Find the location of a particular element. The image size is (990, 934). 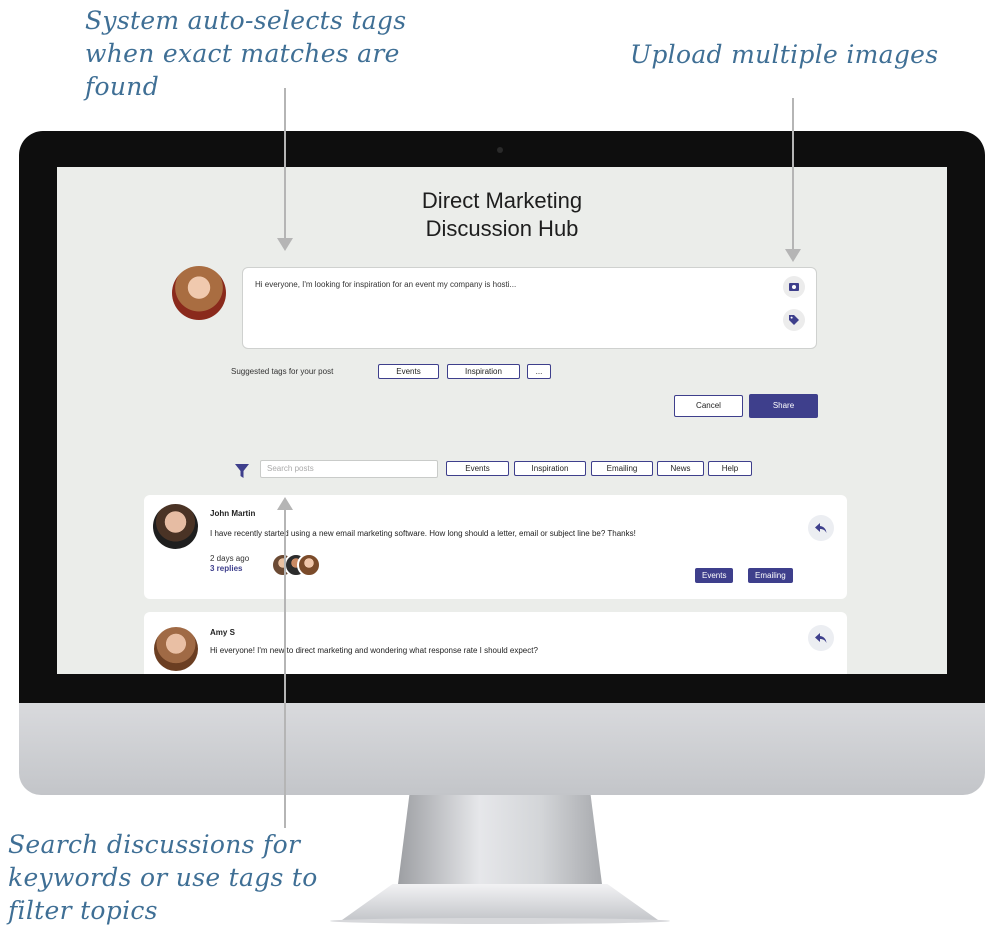

suggested-tag-inspiration: Inspiration is located at coordinates (483, 371).